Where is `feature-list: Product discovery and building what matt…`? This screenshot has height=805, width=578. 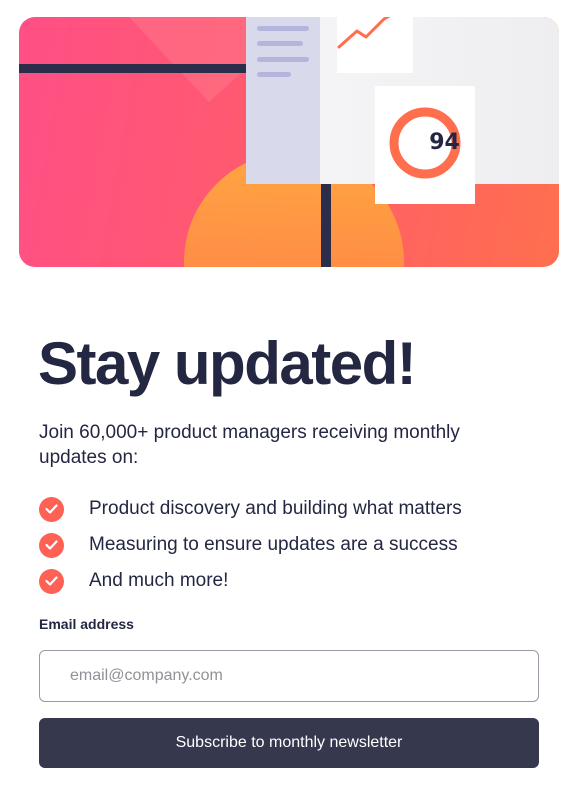 feature-list: Product discovery and building what matt… is located at coordinates (250, 545).